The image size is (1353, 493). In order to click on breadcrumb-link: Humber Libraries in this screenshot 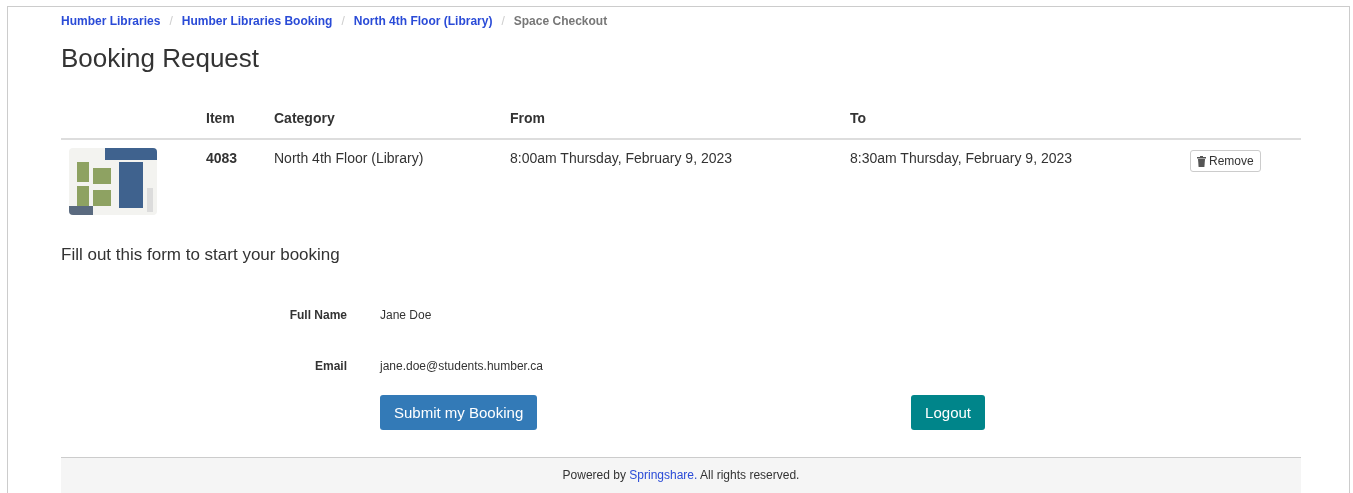, I will do `click(111, 21)`.